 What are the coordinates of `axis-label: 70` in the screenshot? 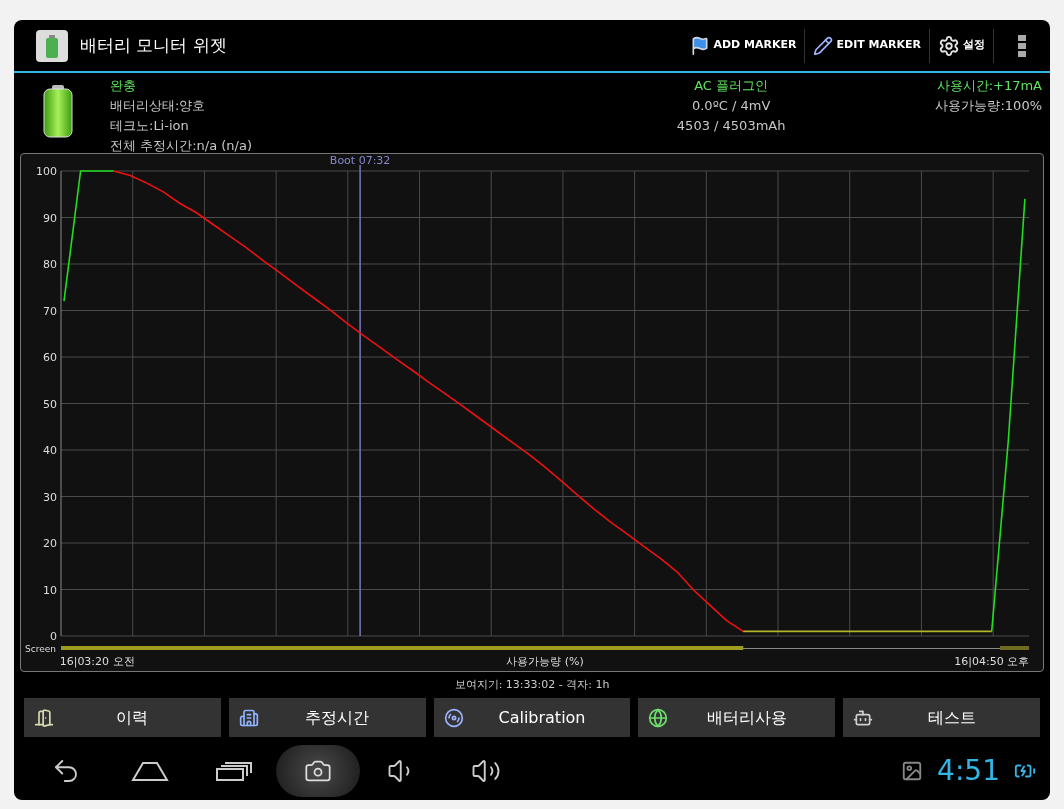 It's located at (50, 311).